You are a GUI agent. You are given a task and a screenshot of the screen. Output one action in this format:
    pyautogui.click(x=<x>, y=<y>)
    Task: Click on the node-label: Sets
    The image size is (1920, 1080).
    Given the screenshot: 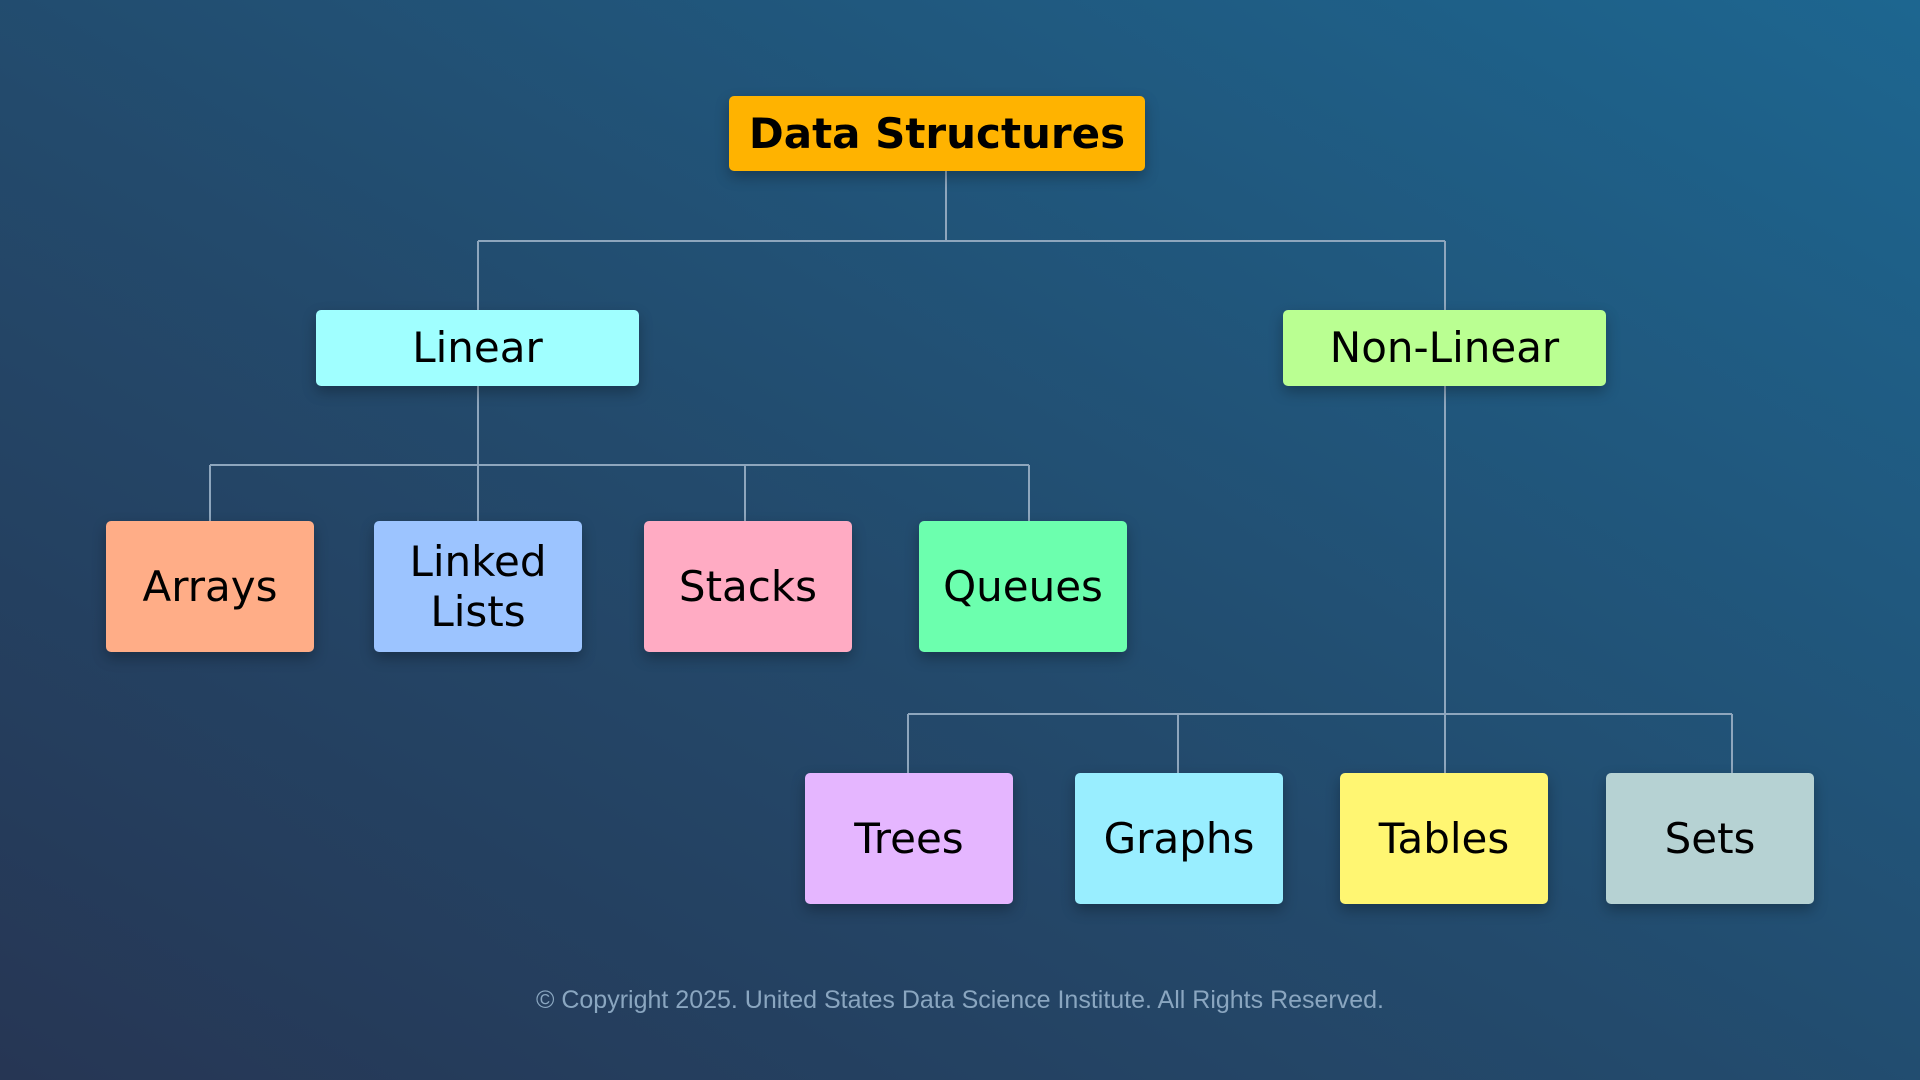 What is the action you would take?
    pyautogui.click(x=1710, y=838)
    